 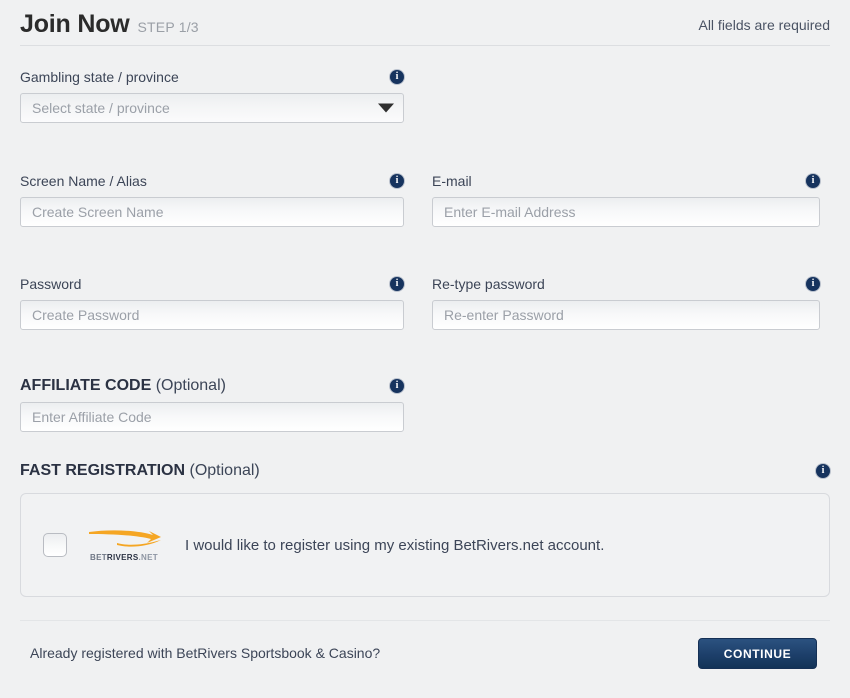 I want to click on betrivers-wordmark: BETRIVERS.NET, so click(x=124, y=558).